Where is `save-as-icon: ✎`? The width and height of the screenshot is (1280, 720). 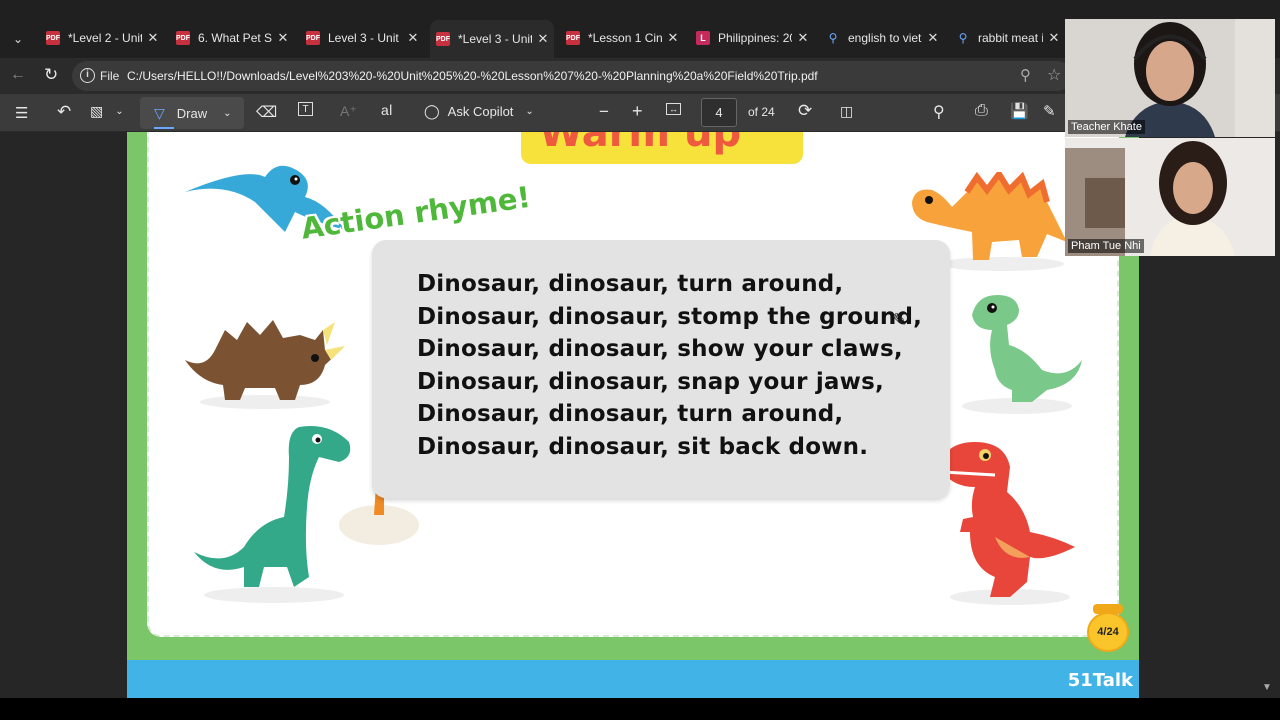
save-as-icon: ✎ is located at coordinates (1049, 111).